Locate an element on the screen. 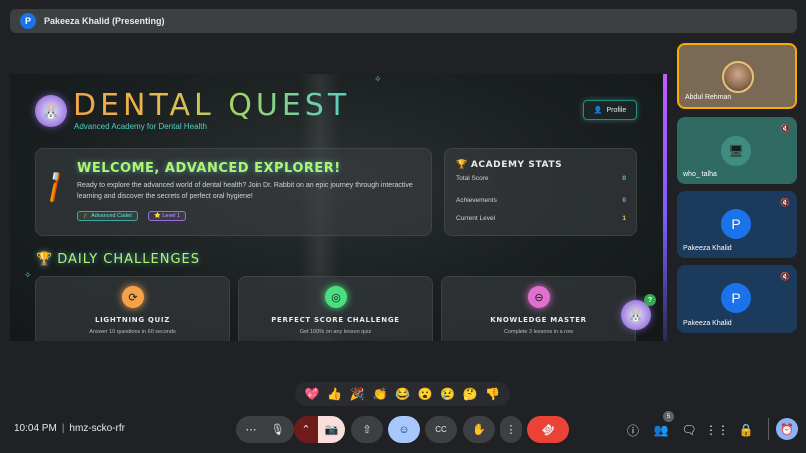  participant-name: who_ talha is located at coordinates (700, 174).